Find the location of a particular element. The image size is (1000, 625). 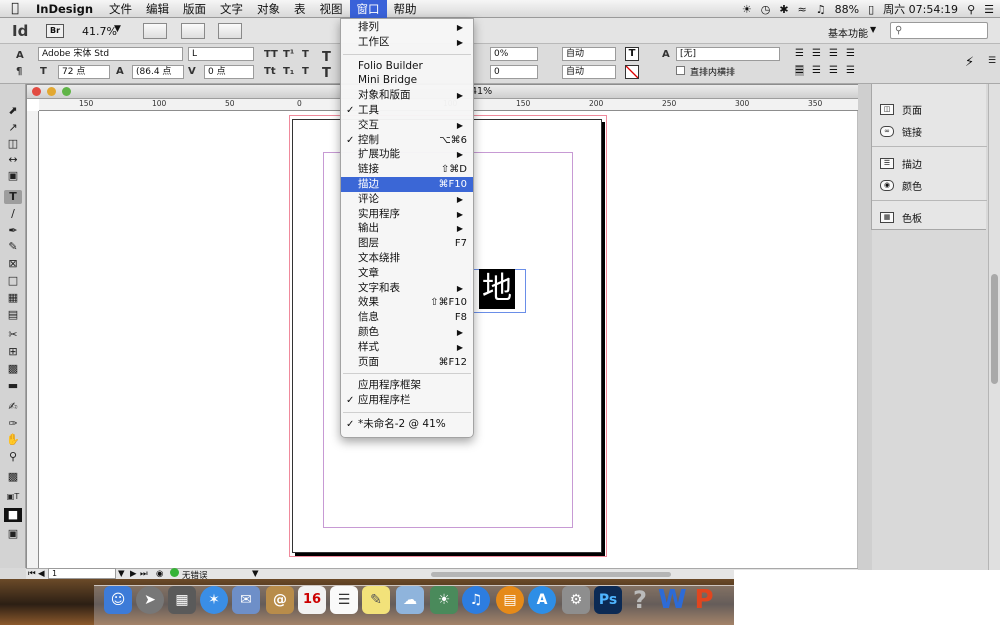

menu-item: ✓ 控制 ⌥⌘6 is located at coordinates (407, 140).